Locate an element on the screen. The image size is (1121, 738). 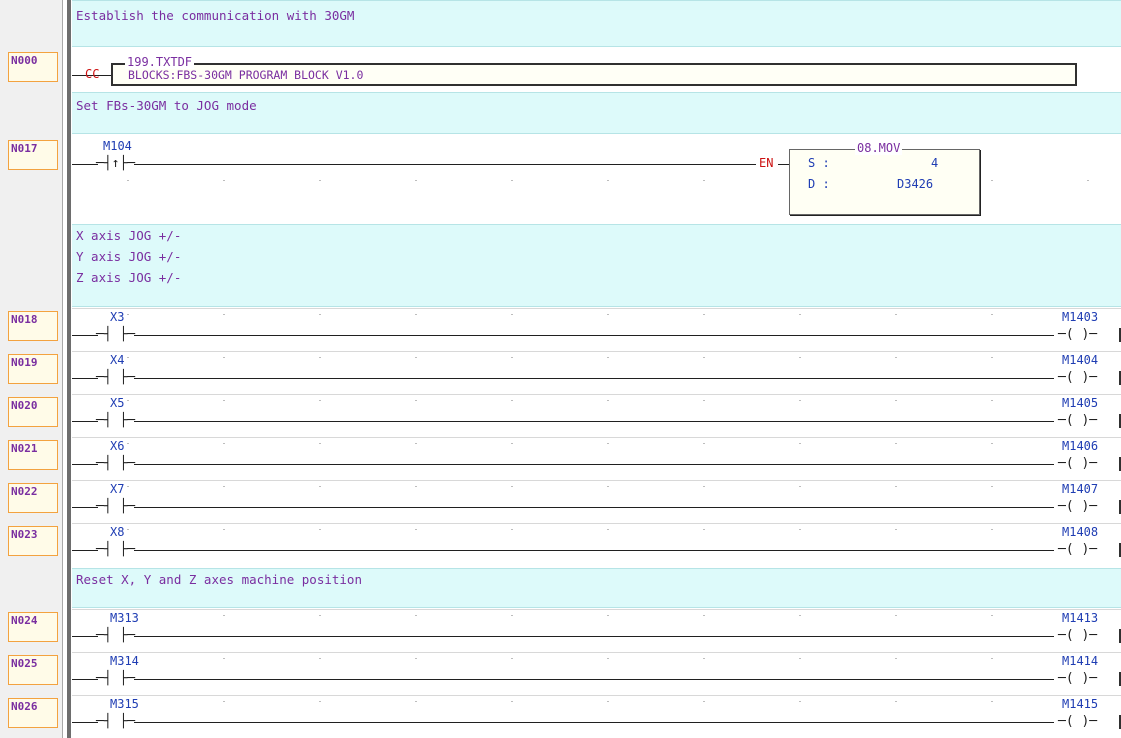
row-number: N024 is located at coordinates (33, 627).